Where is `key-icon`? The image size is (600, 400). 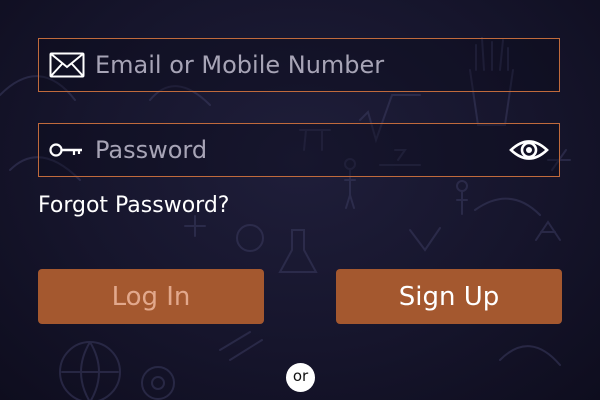
key-icon is located at coordinates (65, 150).